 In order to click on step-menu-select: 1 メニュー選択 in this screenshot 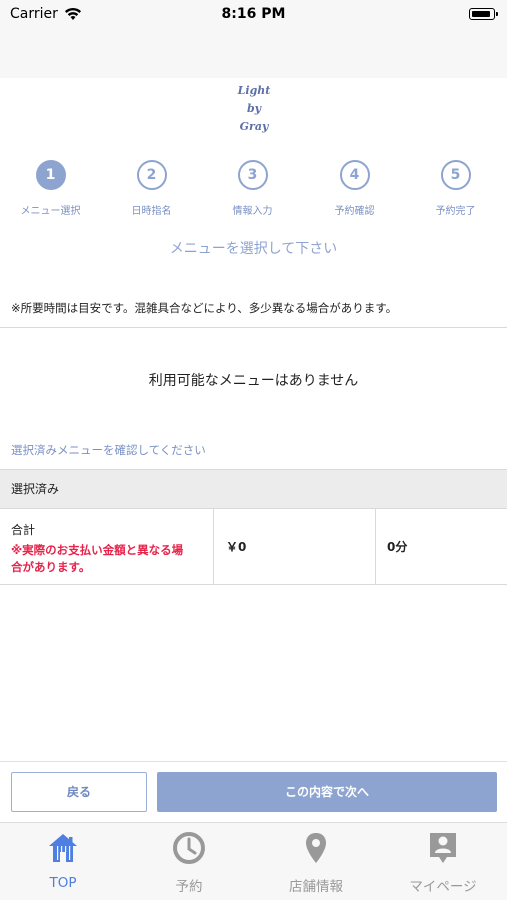, I will do `click(50, 188)`.